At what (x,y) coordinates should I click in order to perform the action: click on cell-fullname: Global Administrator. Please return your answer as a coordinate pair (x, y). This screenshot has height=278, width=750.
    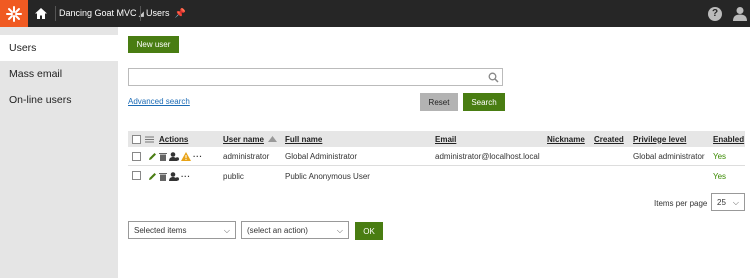
    Looking at the image, I should click on (321, 156).